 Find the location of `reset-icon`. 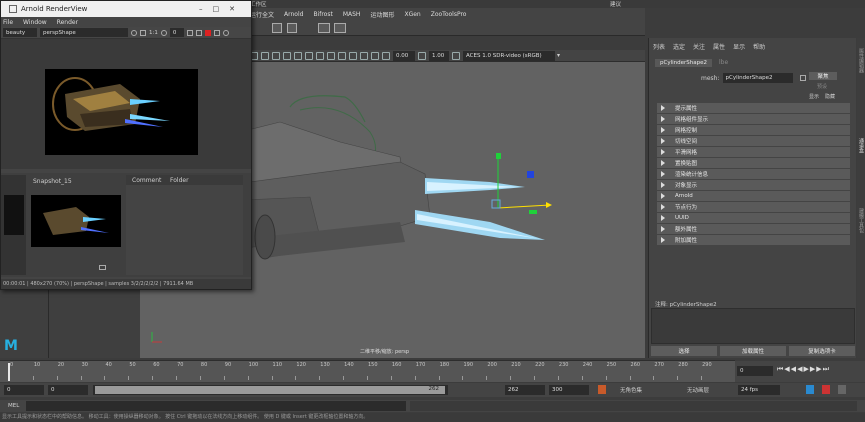

reset-icon is located at coordinates (134, 32).